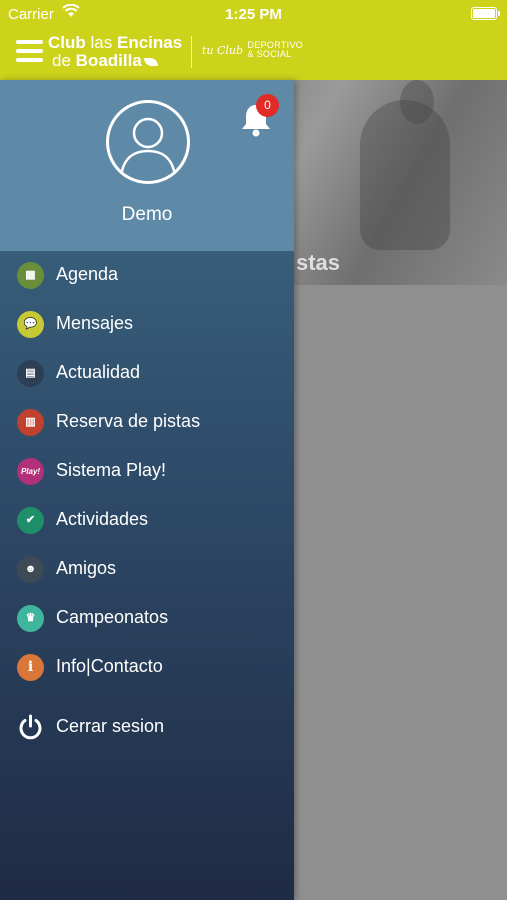  Describe the element at coordinates (86, 568) in the screenshot. I see `menu-item-label: Amigos` at that location.